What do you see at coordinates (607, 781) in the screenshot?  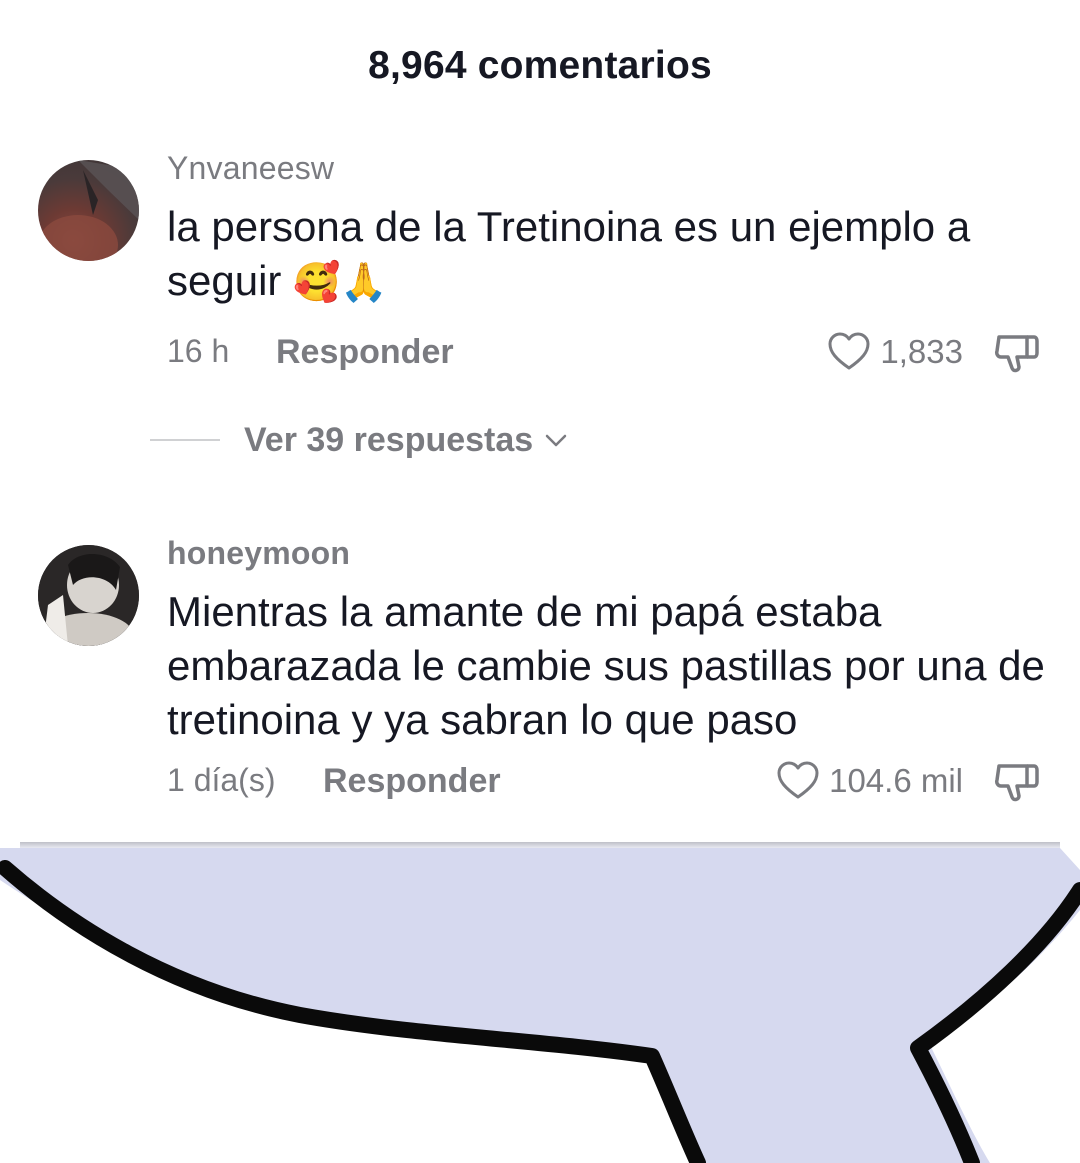 I see `comment-meta: 1 día(s) Responder 104.6 mil` at bounding box center [607, 781].